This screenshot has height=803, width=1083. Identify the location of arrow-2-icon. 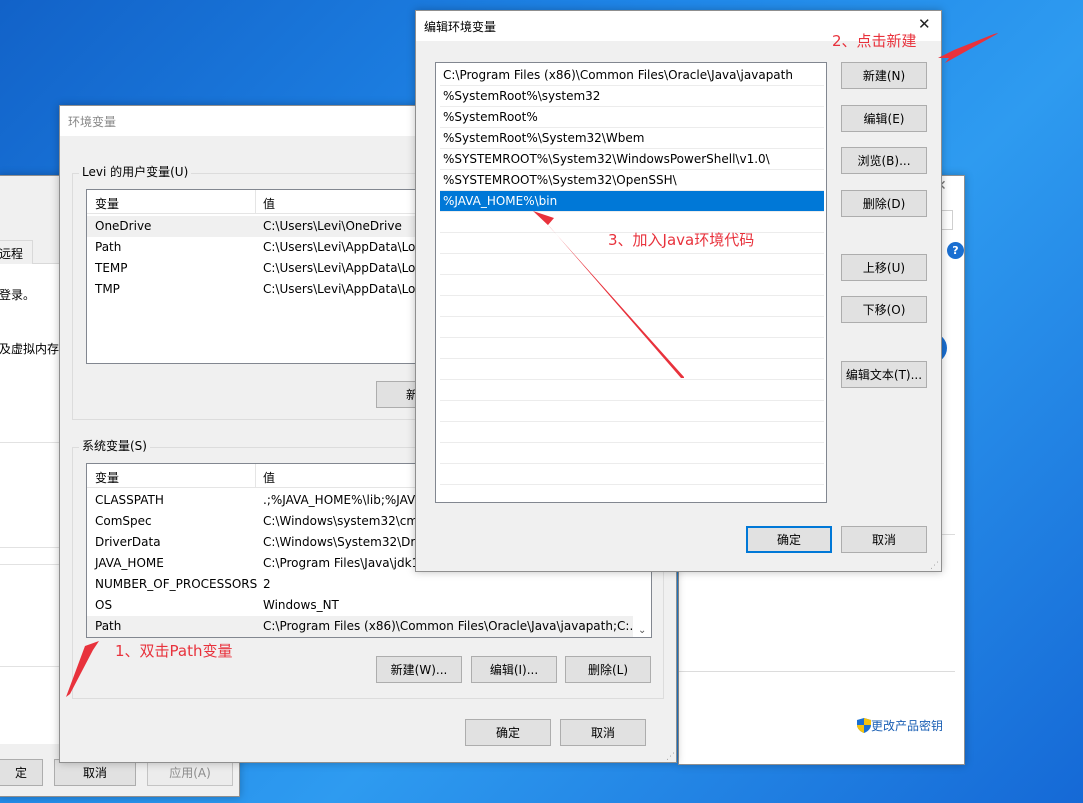
(968, 48).